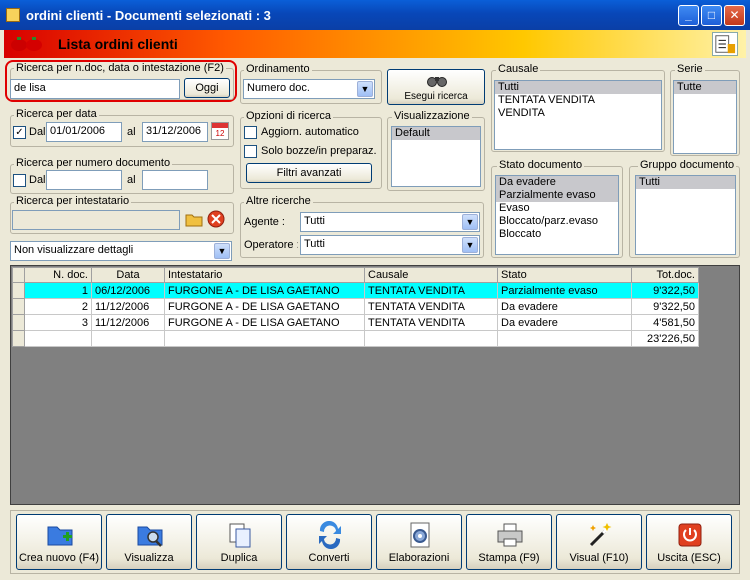  What do you see at coordinates (128, 290) in the screenshot?
I see `cell-date: 06/12/2006` at bounding box center [128, 290].